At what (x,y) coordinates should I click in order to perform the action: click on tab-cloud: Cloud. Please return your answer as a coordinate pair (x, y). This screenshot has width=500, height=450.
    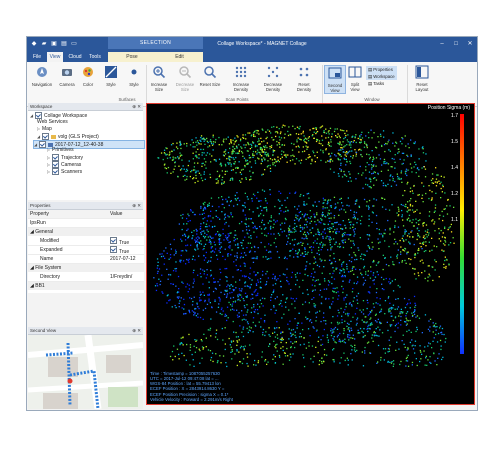
    Looking at the image, I should click on (75, 57).